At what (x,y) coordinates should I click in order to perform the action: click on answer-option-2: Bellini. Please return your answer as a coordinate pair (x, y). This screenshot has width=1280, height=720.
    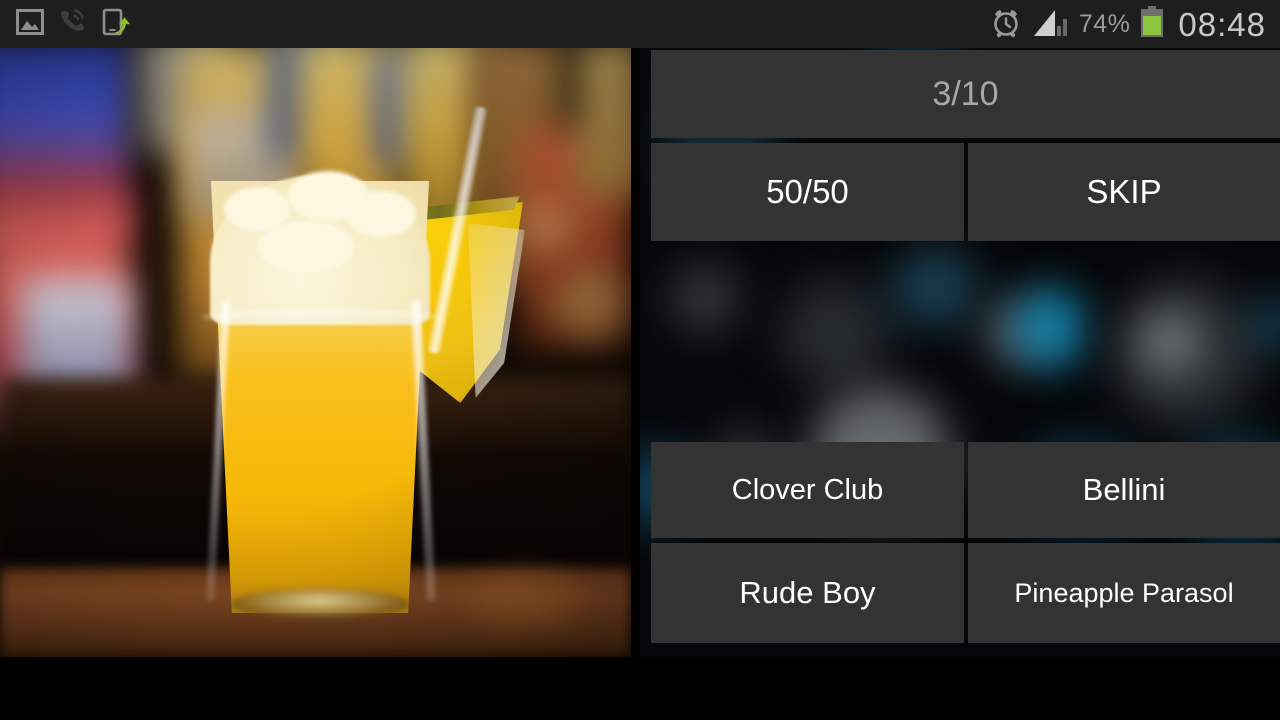
    Looking at the image, I should click on (1124, 490).